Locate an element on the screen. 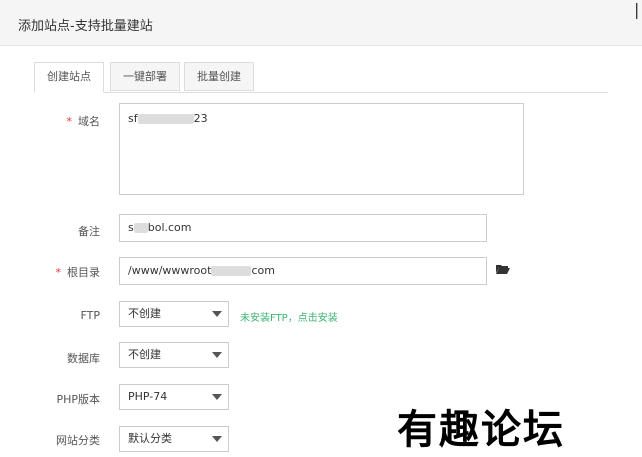 This screenshot has height=457, width=642. php-version-select: PHP-74 is located at coordinates (174, 397).